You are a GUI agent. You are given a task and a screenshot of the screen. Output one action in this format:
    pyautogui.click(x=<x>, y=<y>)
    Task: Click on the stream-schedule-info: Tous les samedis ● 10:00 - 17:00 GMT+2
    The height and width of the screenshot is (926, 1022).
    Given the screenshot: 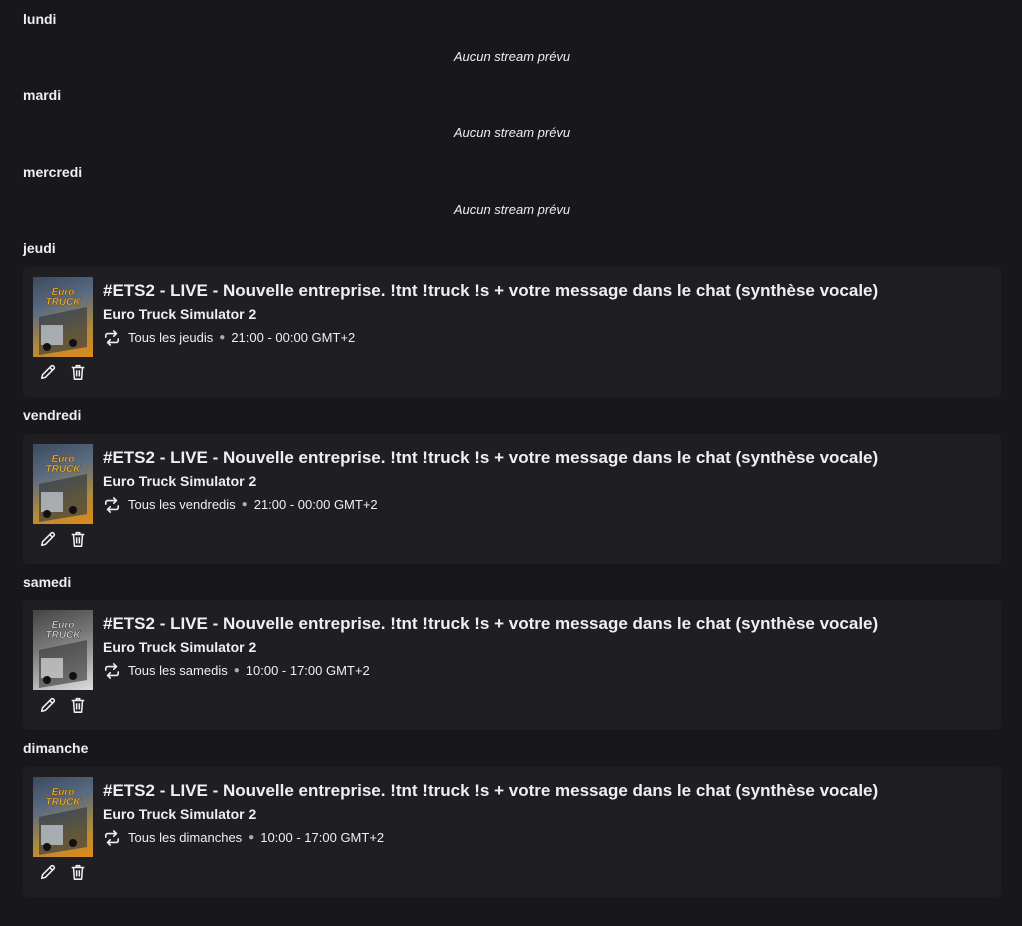 What is the action you would take?
    pyautogui.click(x=236, y=671)
    